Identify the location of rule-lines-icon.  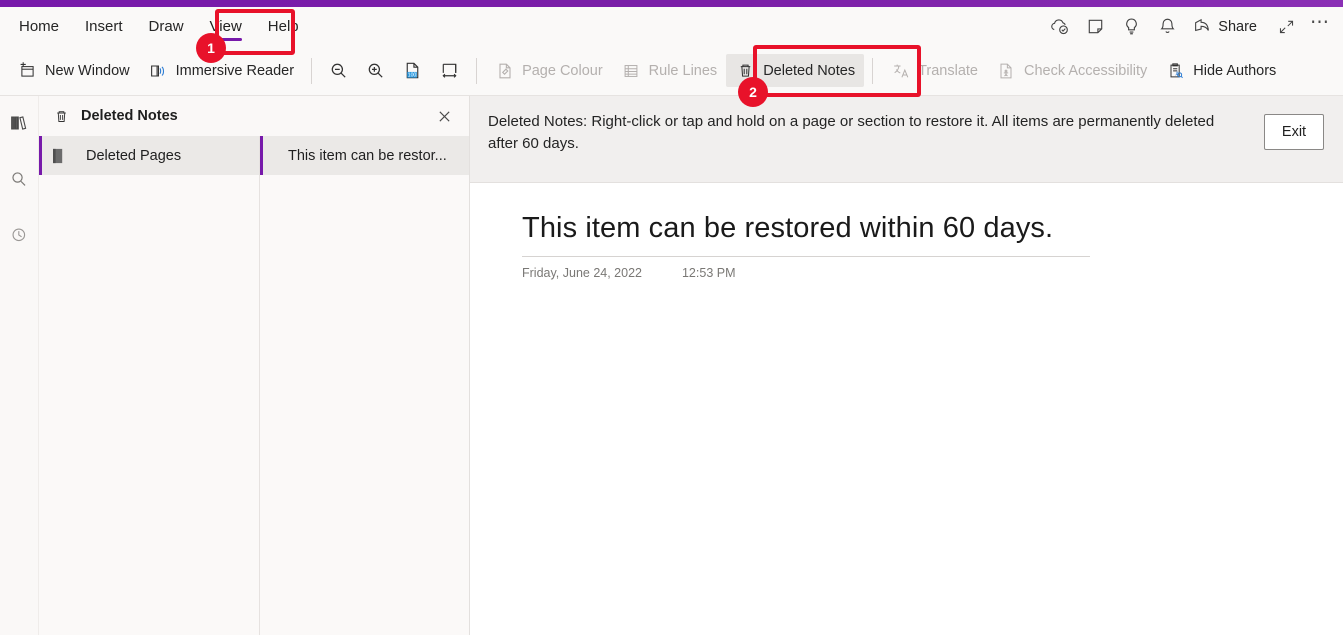
(631, 70).